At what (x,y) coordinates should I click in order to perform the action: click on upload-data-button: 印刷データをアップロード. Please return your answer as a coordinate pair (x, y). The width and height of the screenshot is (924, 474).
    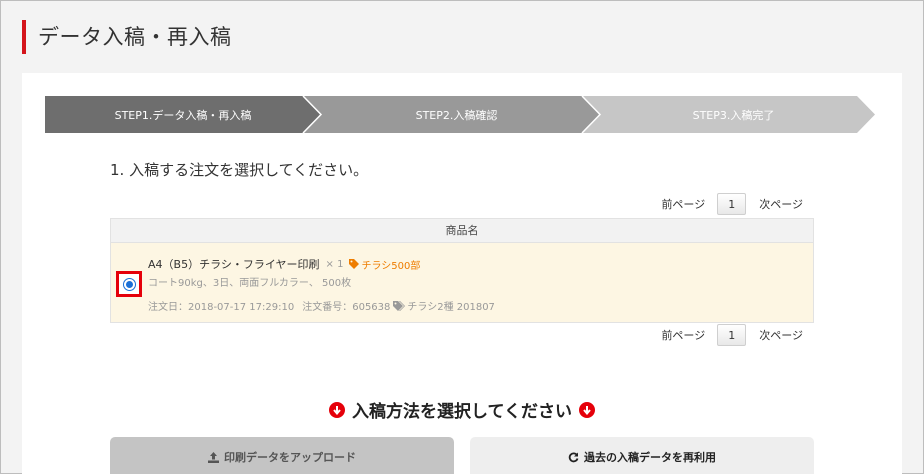
    Looking at the image, I should click on (282, 455).